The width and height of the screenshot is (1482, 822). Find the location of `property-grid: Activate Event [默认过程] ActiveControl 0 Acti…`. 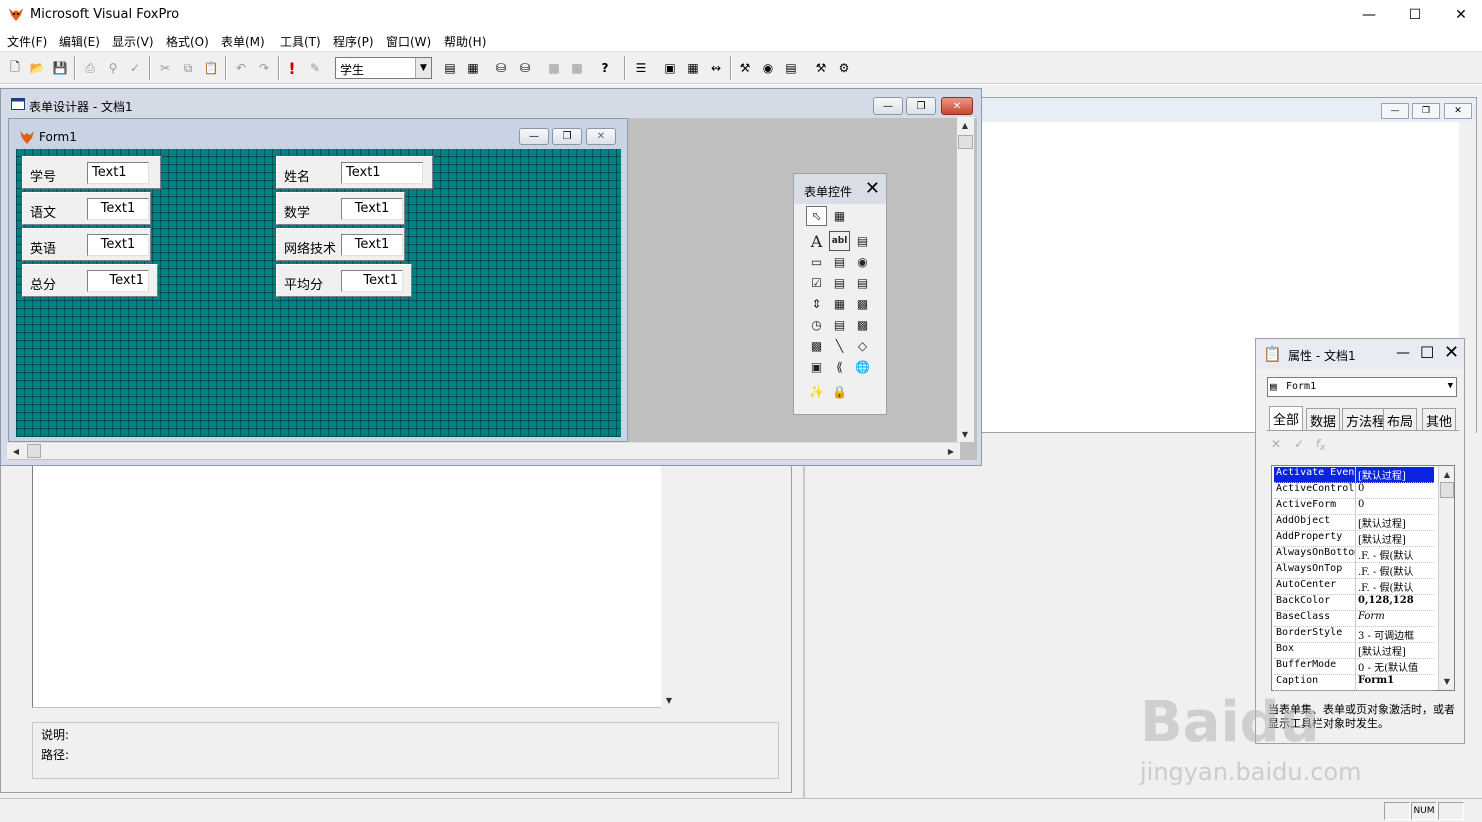

property-grid: Activate Event [默认过程] ActiveControl 0 Acti… is located at coordinates (1363, 578).